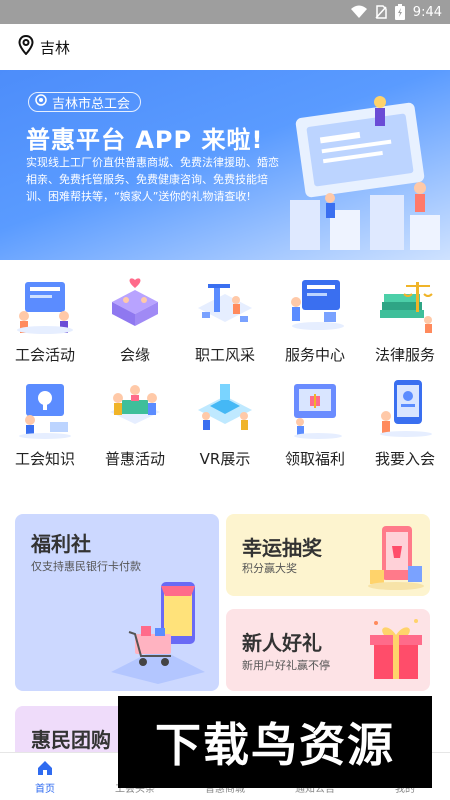 The image size is (450, 800). I want to click on battery-charging-icon, so click(399, 12).